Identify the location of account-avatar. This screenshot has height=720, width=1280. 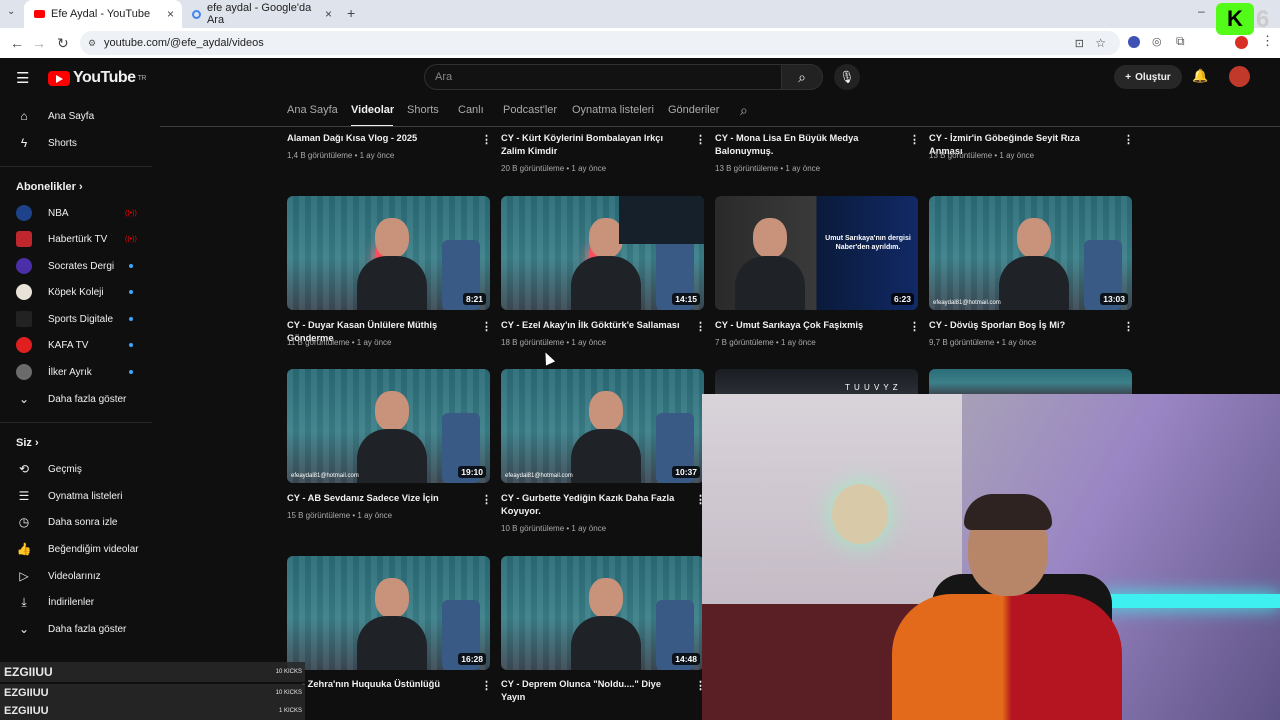
(1239, 76).